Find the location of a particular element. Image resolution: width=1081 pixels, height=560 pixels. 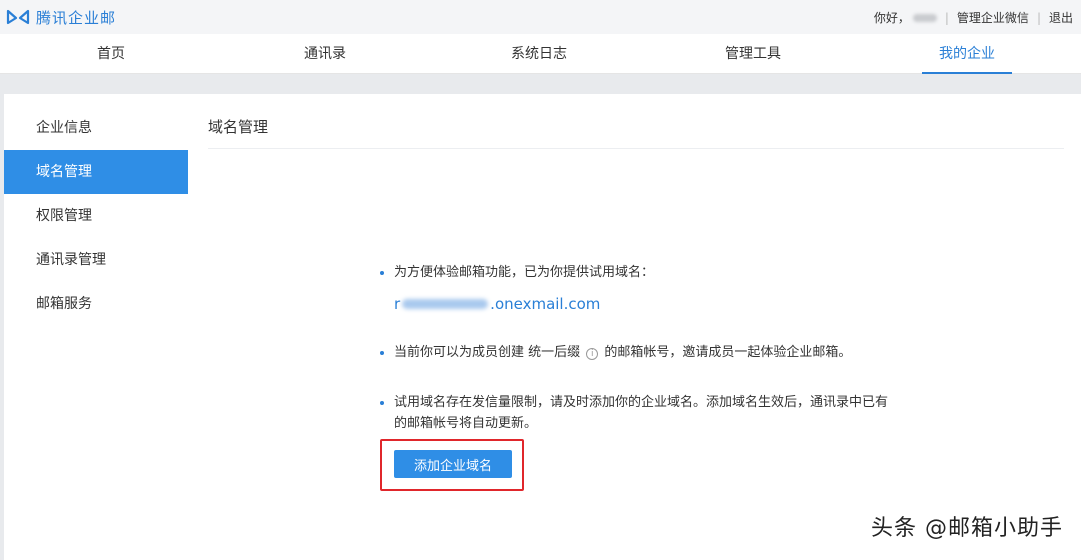

notice2-text-b: 的邮箱帐号，邀请成员一起体验企业邮箱。 is located at coordinates (726, 352).